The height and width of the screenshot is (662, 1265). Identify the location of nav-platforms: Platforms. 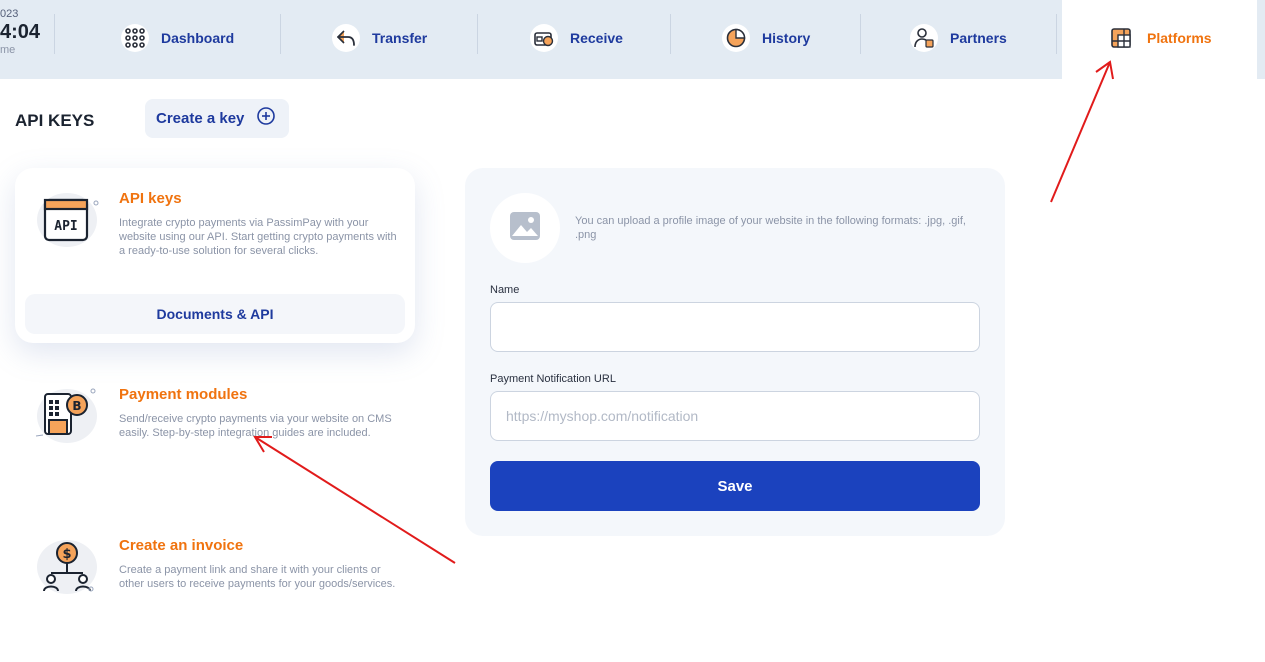
(1159, 38).